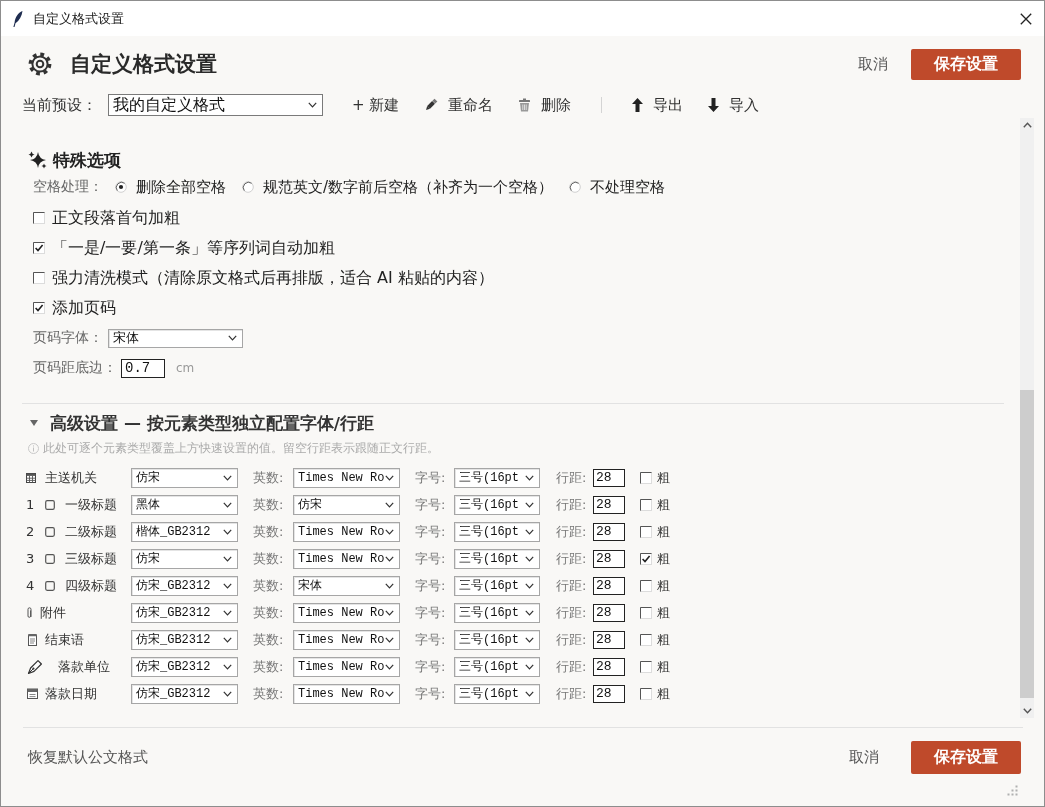 The image size is (1045, 807). What do you see at coordinates (346, 504) in the screenshot?
I see `latin-font-dropdown: 仿宋` at bounding box center [346, 504].